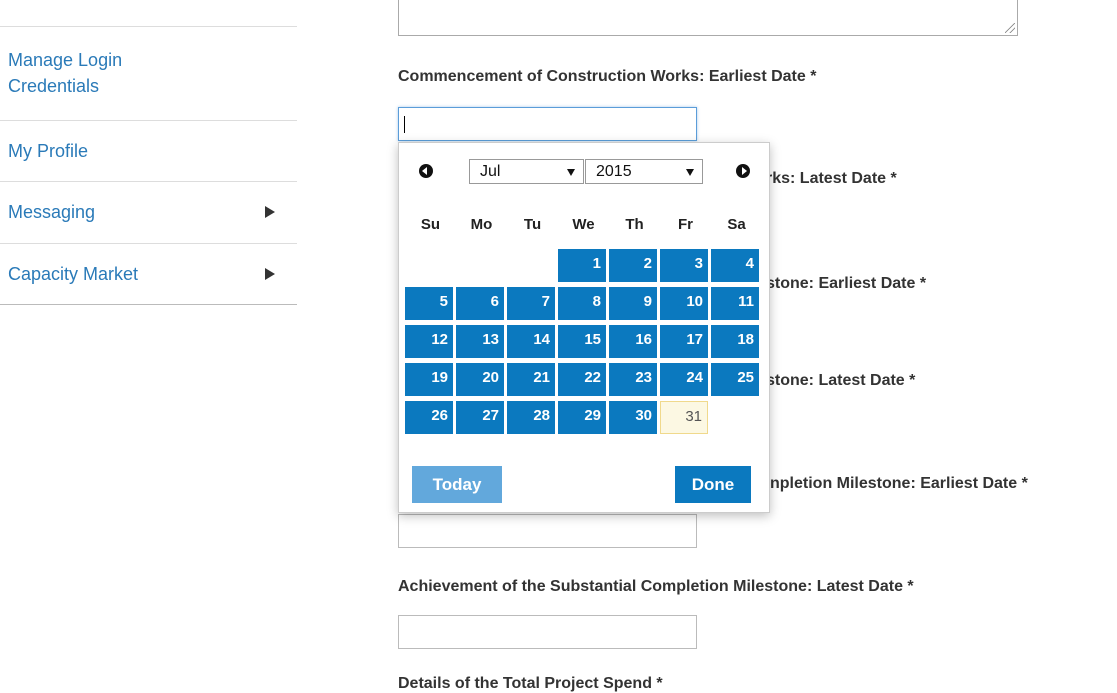 This screenshot has width=1117, height=693. Describe the element at coordinates (480, 341) in the screenshot. I see `calendar-day: 13` at that location.